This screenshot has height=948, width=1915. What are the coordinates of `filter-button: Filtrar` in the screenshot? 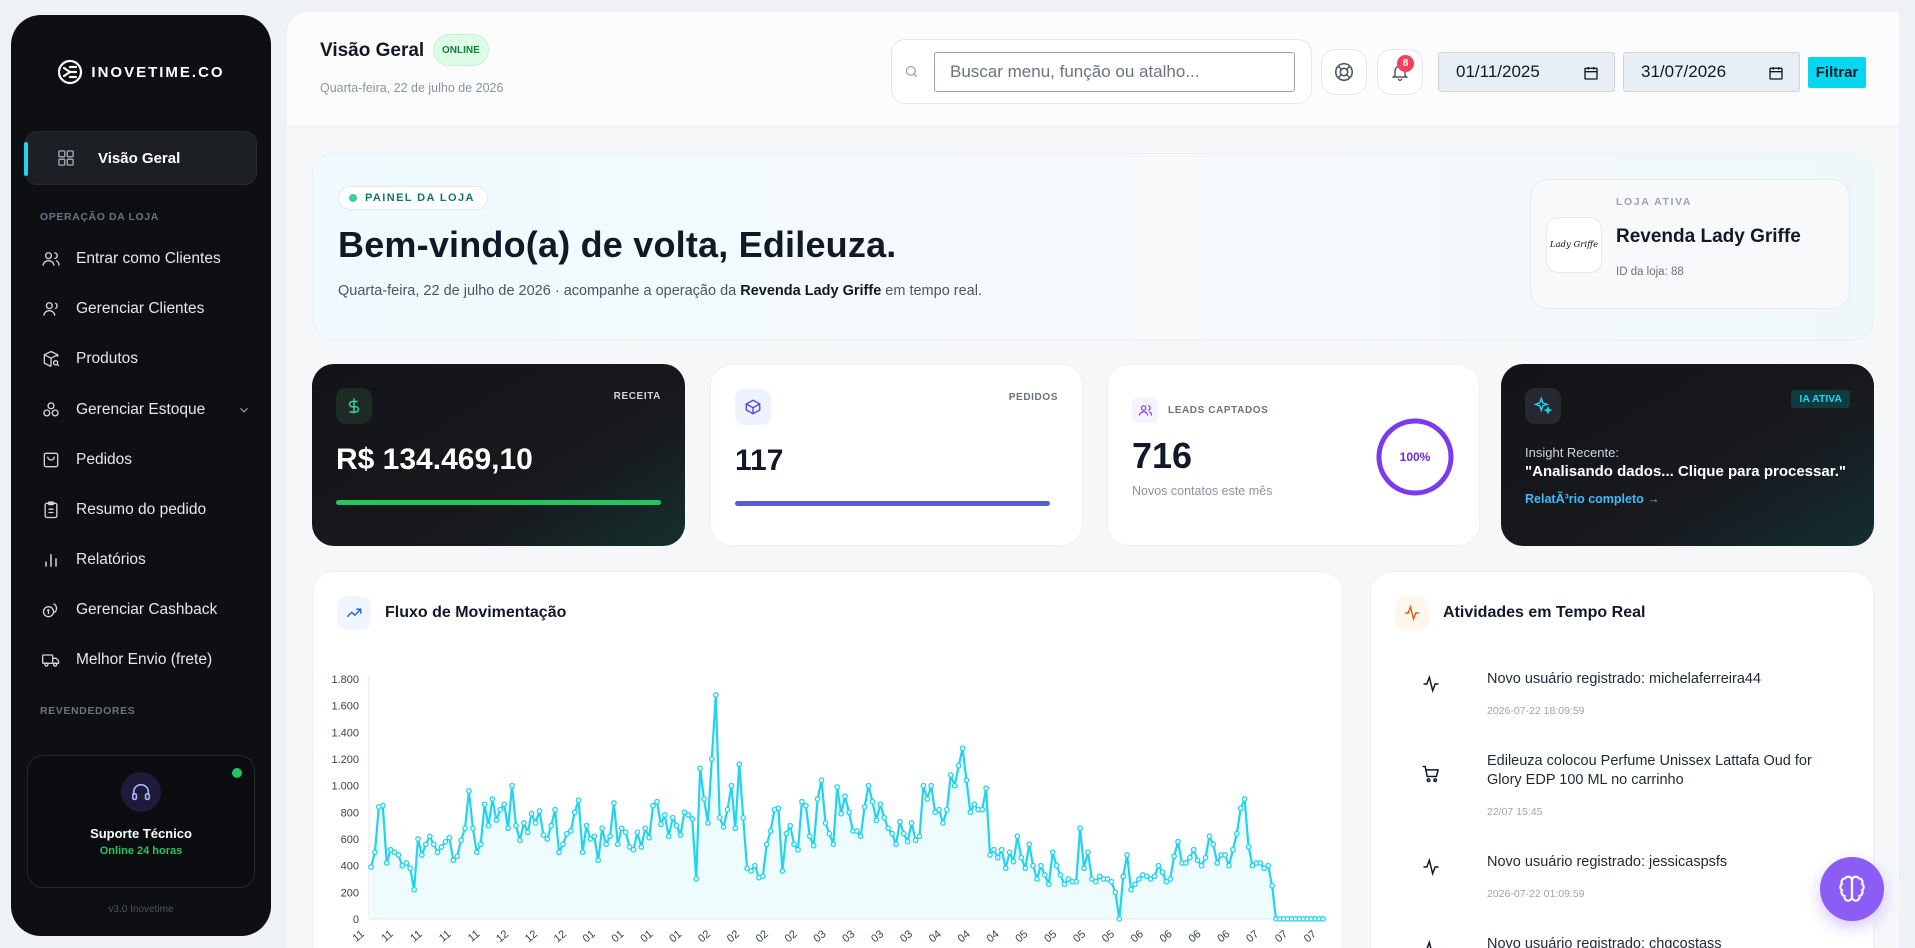 It's located at (1837, 72).